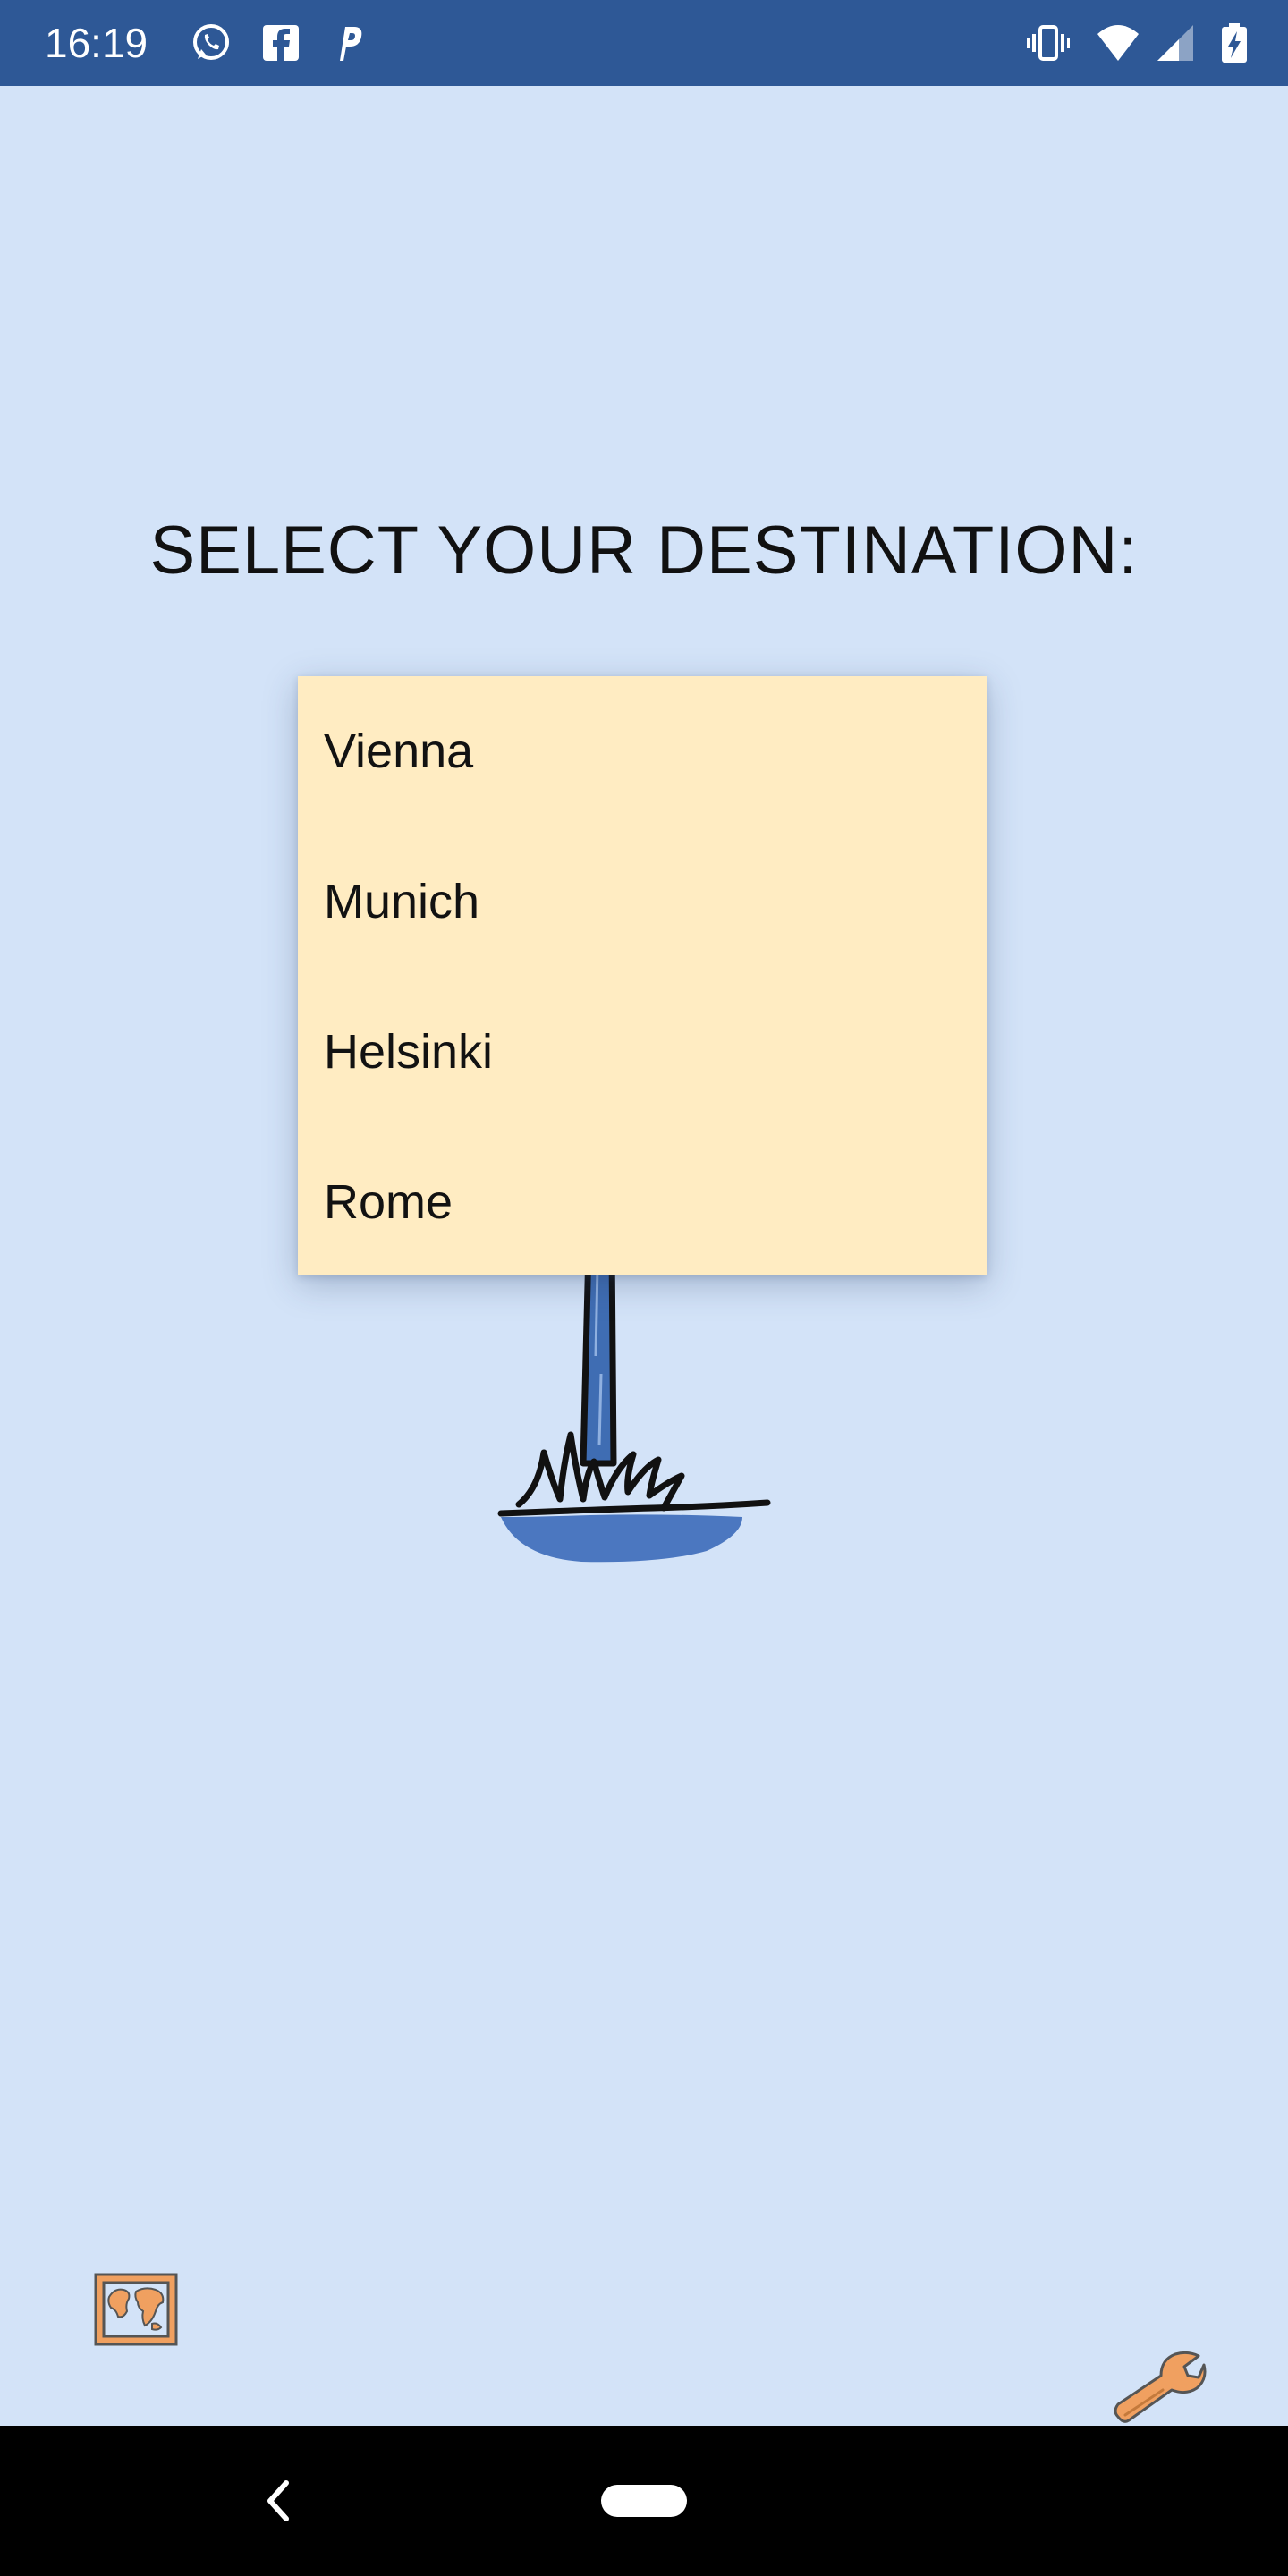  Describe the element at coordinates (642, 901) in the screenshot. I see `destination-option: Munich` at that location.